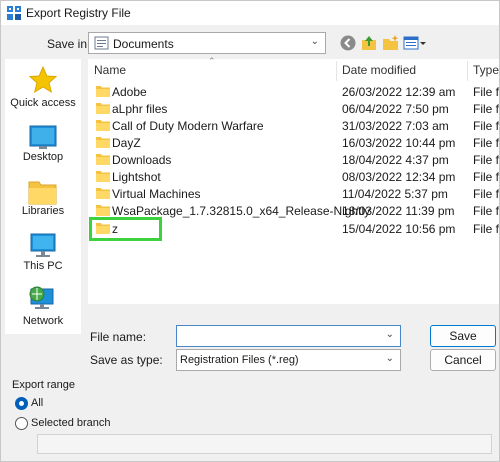 Image resolution: width=500 pixels, height=462 pixels. What do you see at coordinates (43, 103) in the screenshot?
I see `place-label: Quick access` at bounding box center [43, 103].